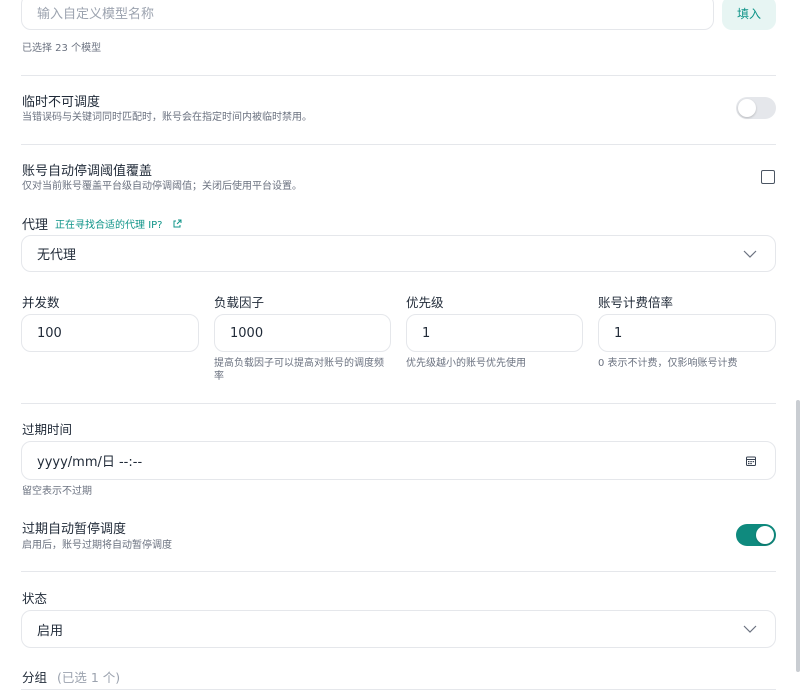 This screenshot has height=691, width=801. What do you see at coordinates (49, 333) in the screenshot?
I see `concurrency-value: 100` at bounding box center [49, 333].